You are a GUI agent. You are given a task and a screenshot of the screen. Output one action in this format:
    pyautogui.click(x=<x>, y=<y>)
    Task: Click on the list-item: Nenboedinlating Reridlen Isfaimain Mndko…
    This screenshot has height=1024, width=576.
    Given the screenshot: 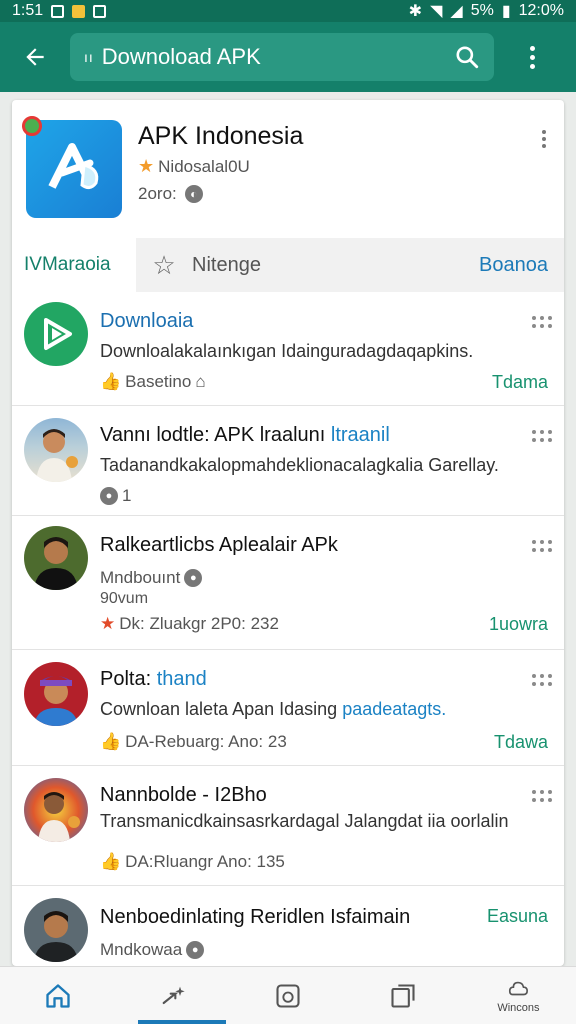 What is the action you would take?
    pyautogui.click(x=288, y=926)
    